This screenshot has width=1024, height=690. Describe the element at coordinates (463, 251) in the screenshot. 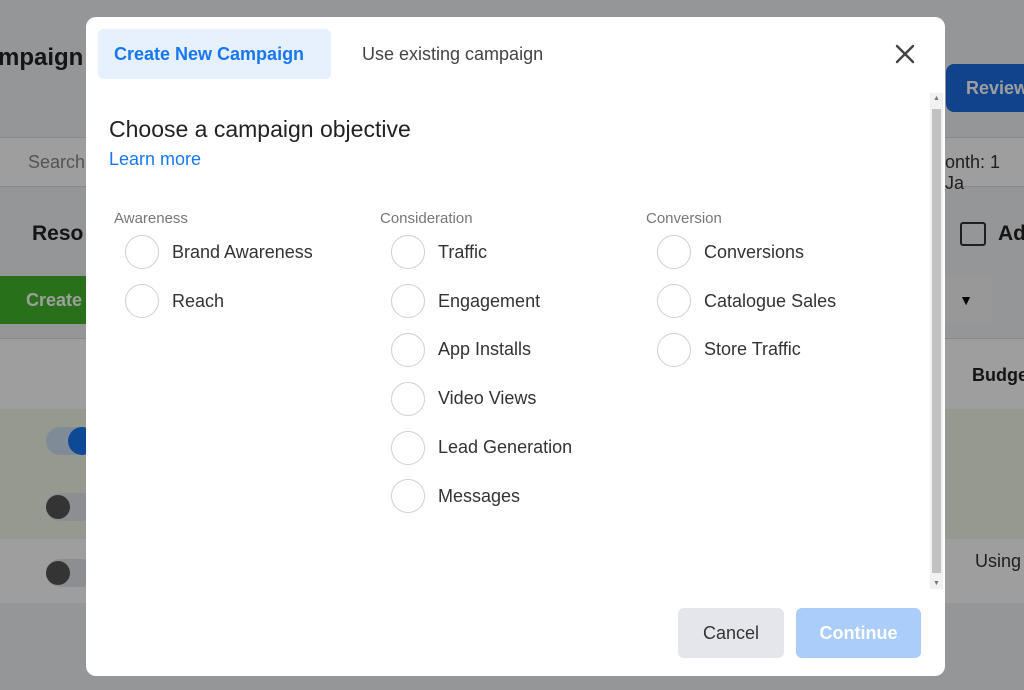

I see `option-label: Traffic` at that location.